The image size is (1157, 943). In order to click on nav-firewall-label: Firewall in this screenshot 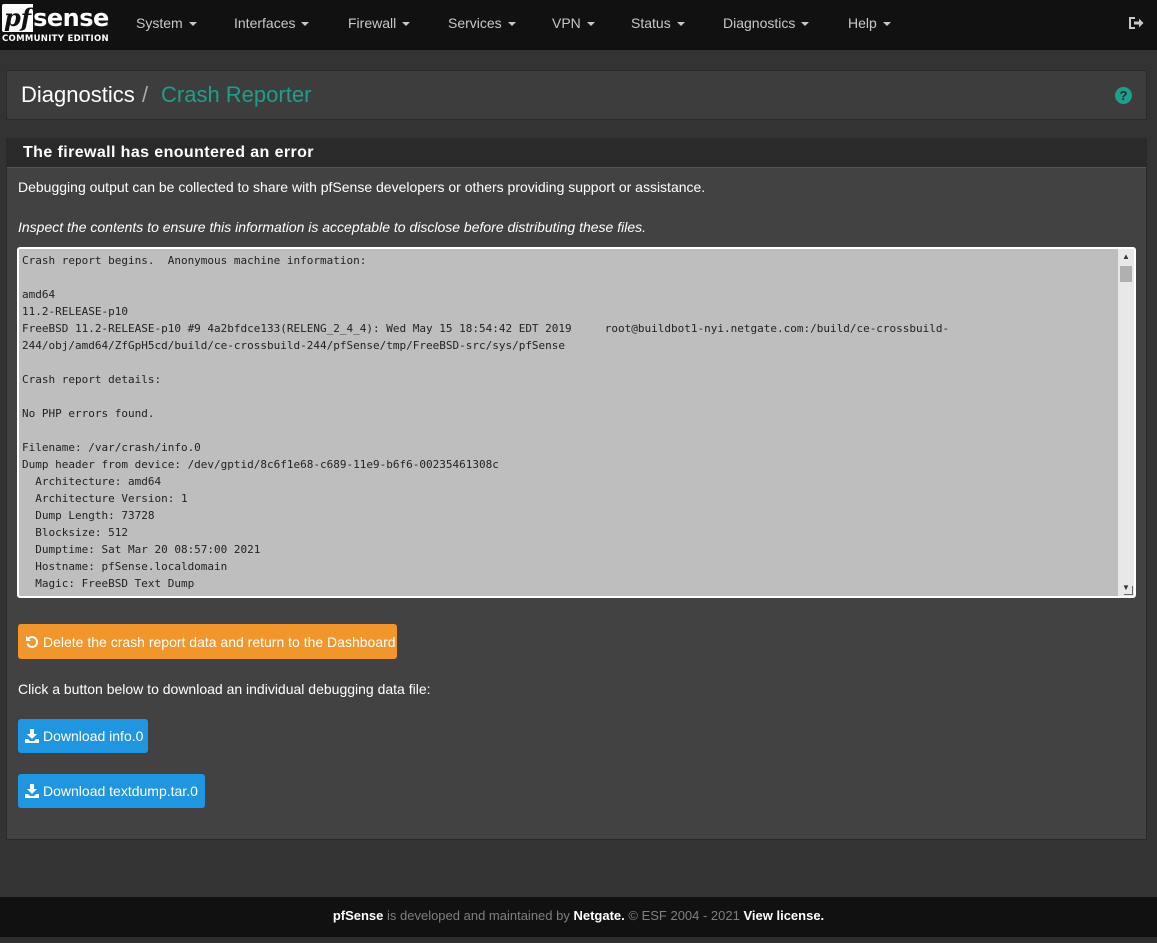, I will do `click(372, 23)`.